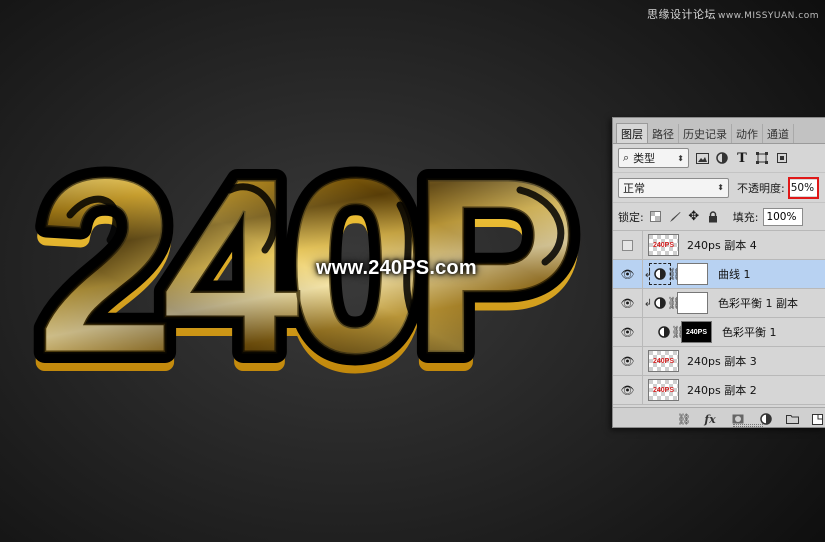 Image resolution: width=825 pixels, height=542 pixels. I want to click on new-layer-icon, so click(817, 419).